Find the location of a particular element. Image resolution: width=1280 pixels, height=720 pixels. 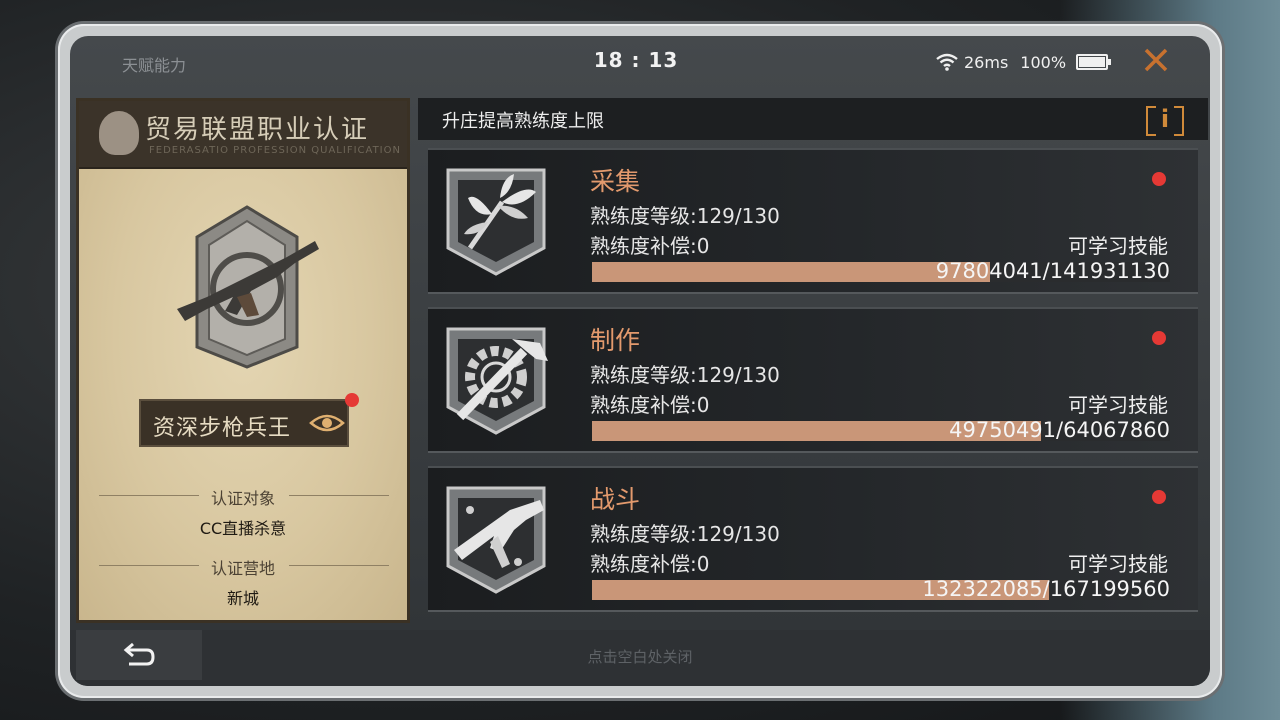

rank-badge: 资深步枪兵王 is located at coordinates (249, 420).